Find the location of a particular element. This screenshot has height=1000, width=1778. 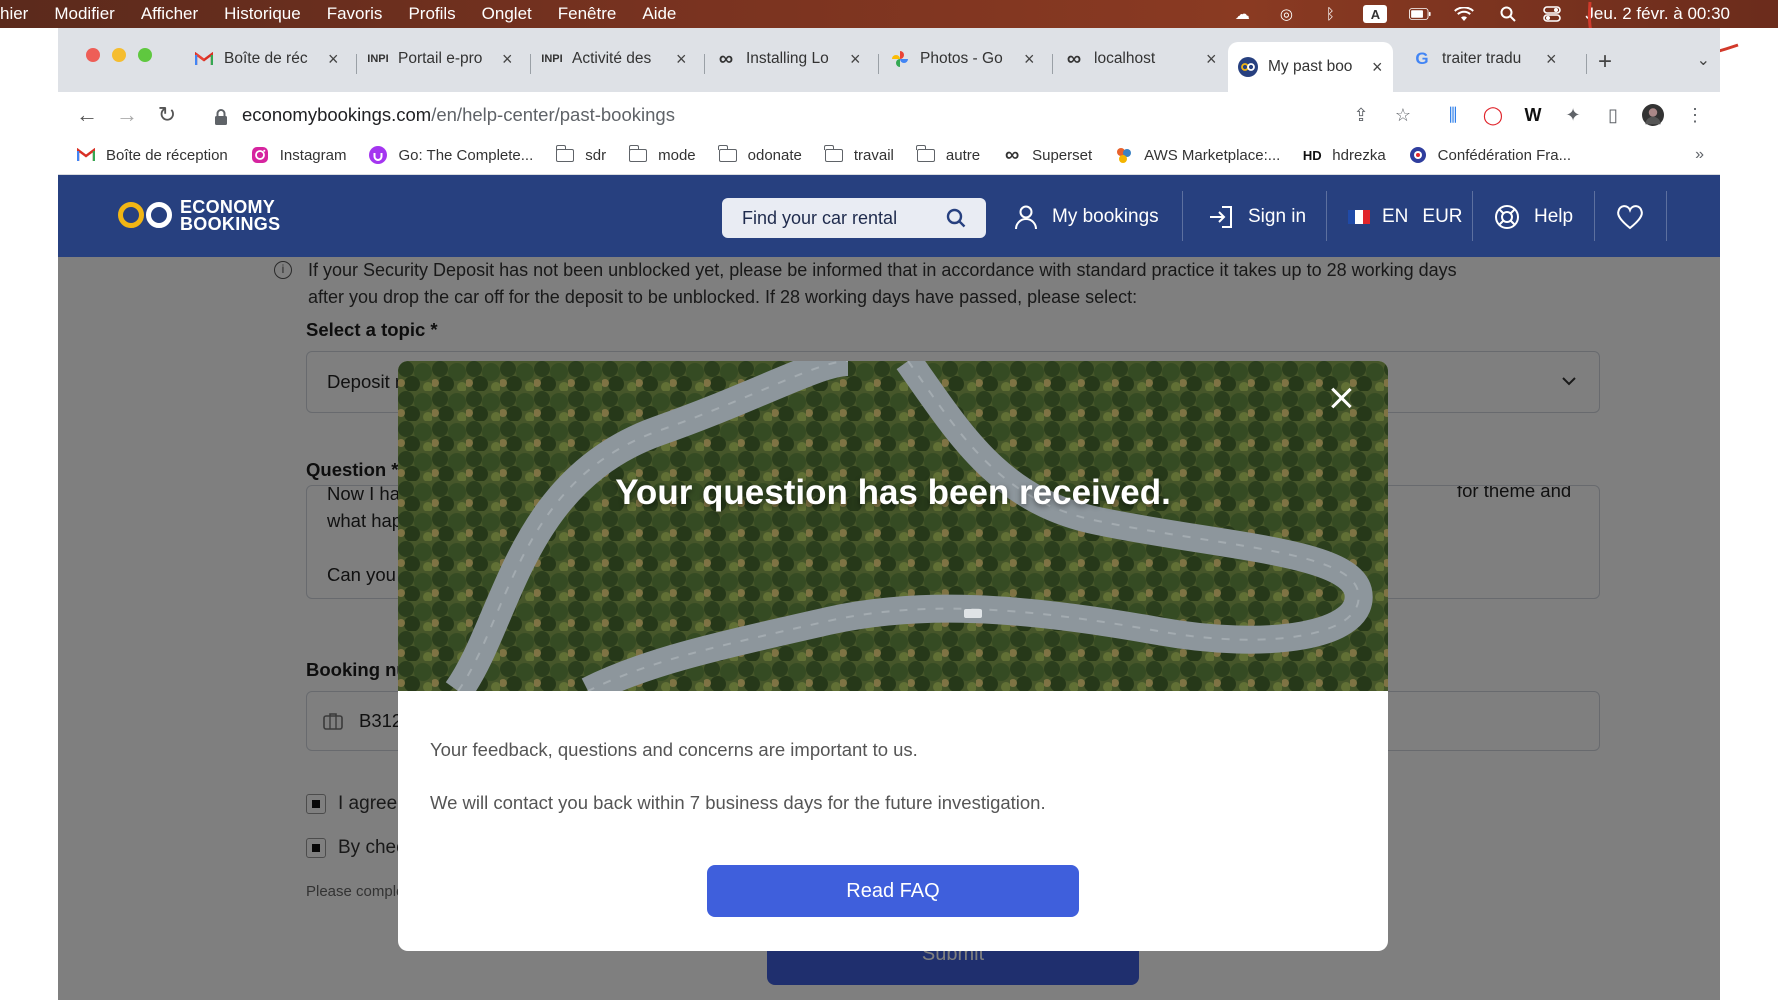

menu-onglet: Onglet is located at coordinates (507, 14).